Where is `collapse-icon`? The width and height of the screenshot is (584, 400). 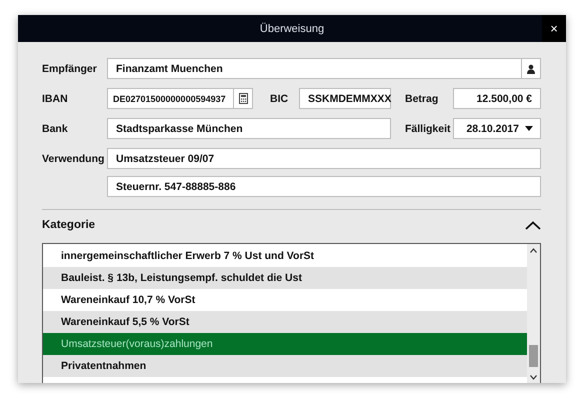 collapse-icon is located at coordinates (533, 225).